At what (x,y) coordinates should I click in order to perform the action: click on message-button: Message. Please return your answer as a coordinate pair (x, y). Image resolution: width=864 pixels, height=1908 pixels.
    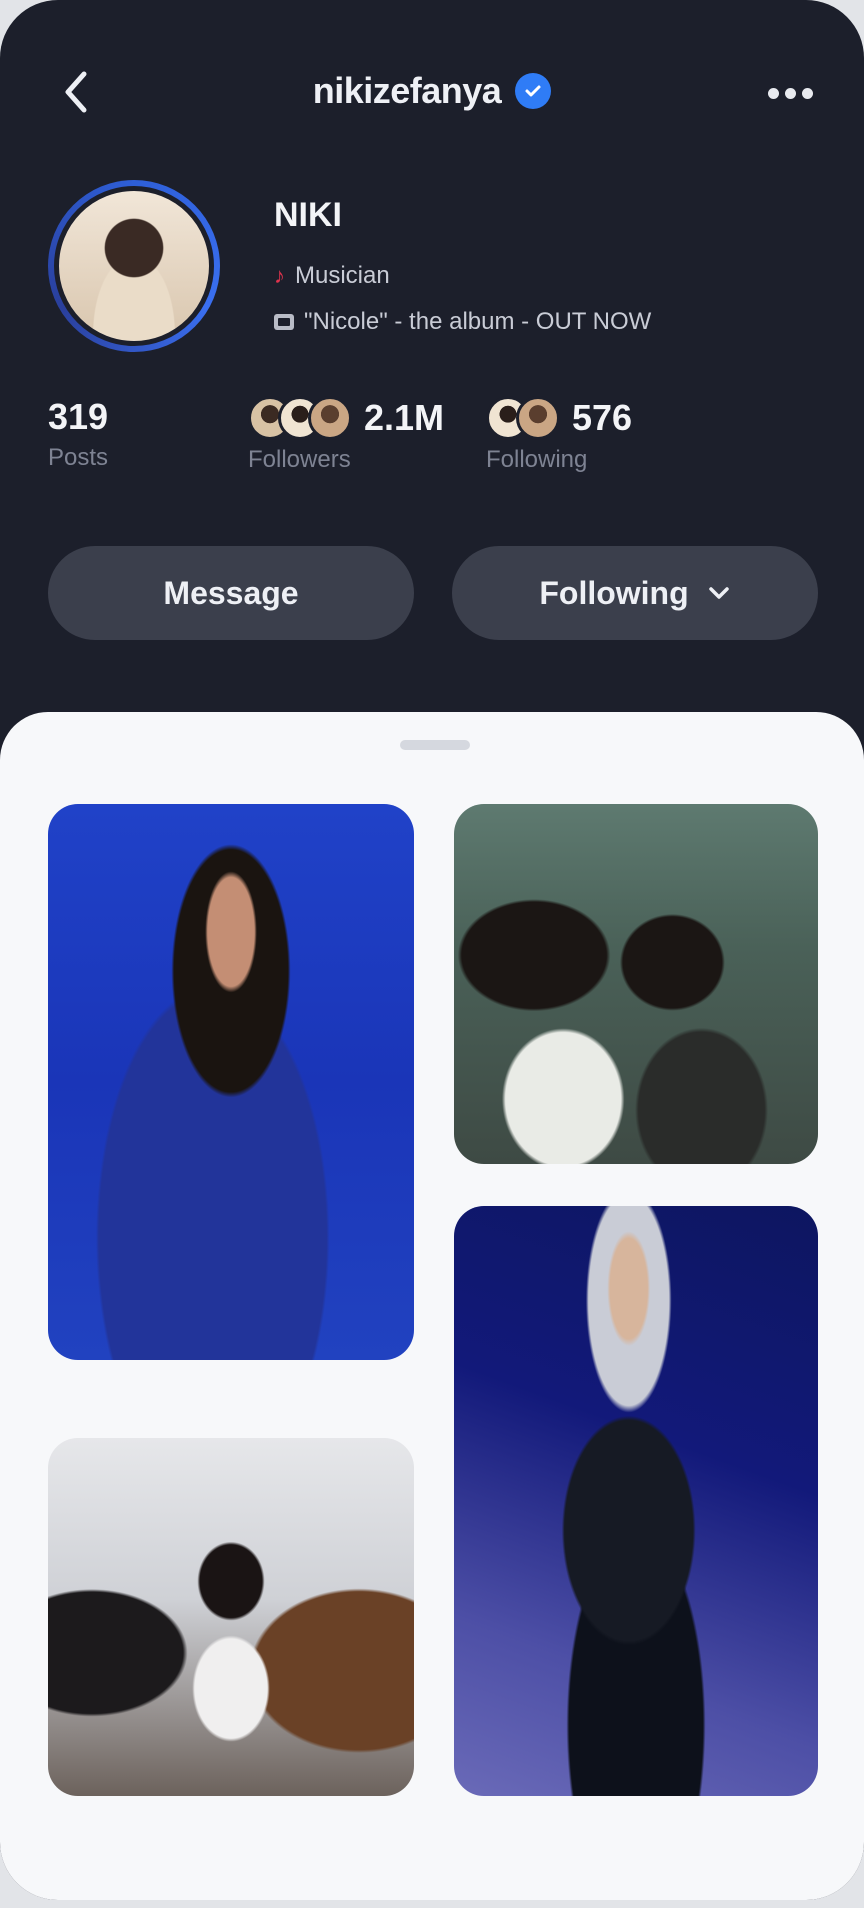
    Looking at the image, I should click on (231, 593).